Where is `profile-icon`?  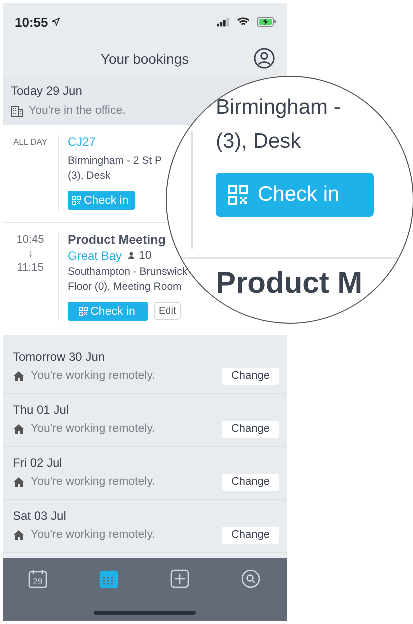
profile-icon is located at coordinates (264, 58).